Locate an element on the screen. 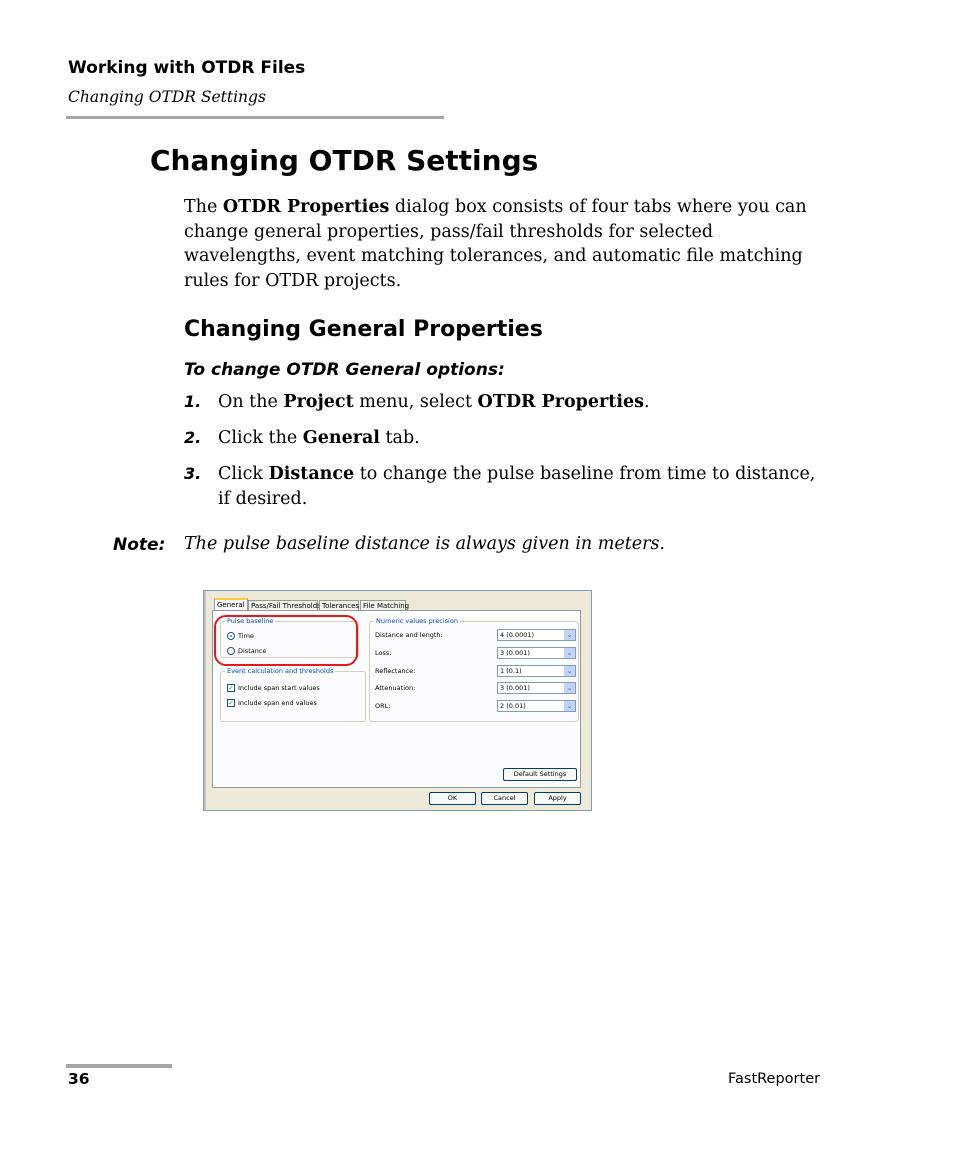  page-title: Changing OTDR Settings is located at coordinates (344, 160).